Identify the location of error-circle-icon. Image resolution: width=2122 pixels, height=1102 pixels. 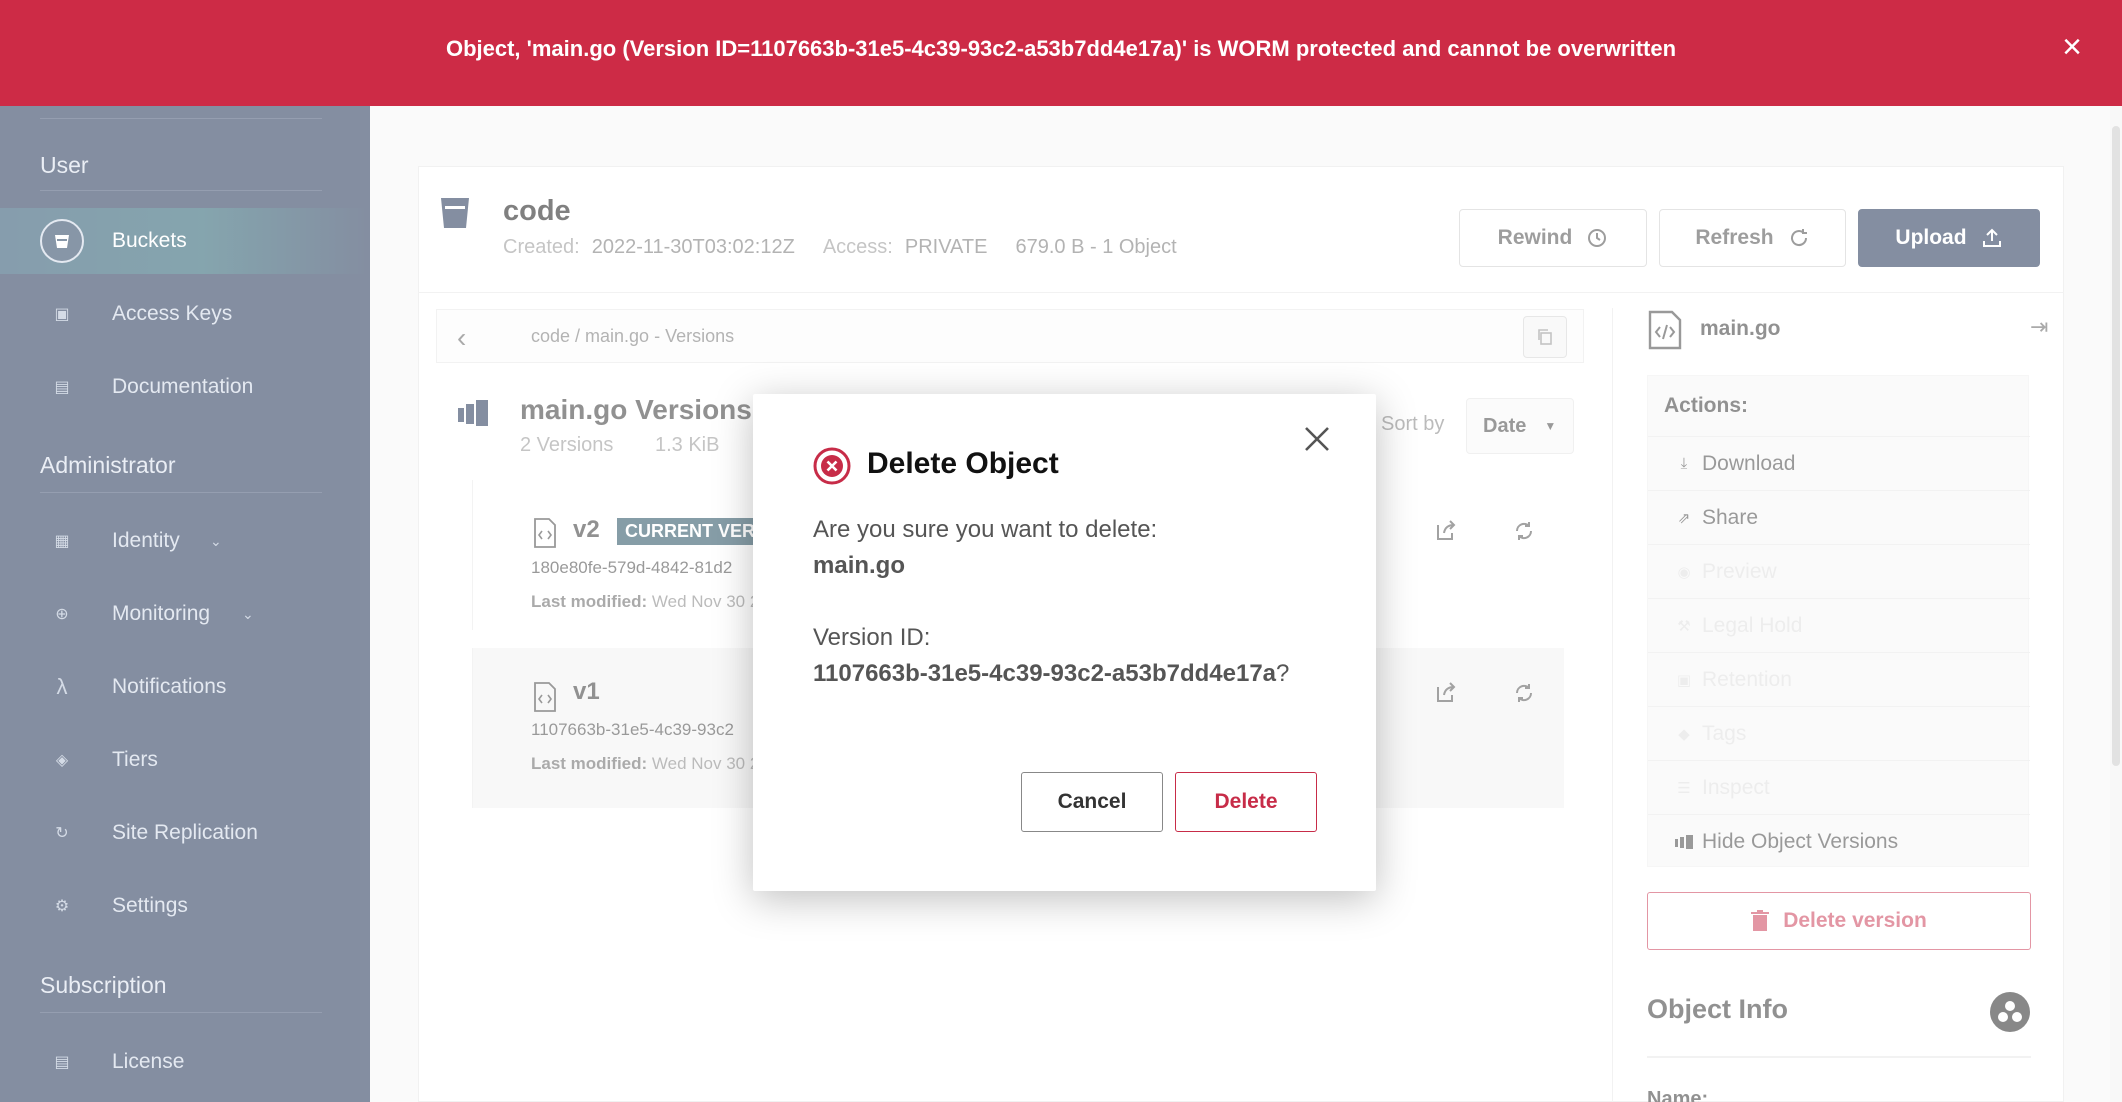
(832, 466).